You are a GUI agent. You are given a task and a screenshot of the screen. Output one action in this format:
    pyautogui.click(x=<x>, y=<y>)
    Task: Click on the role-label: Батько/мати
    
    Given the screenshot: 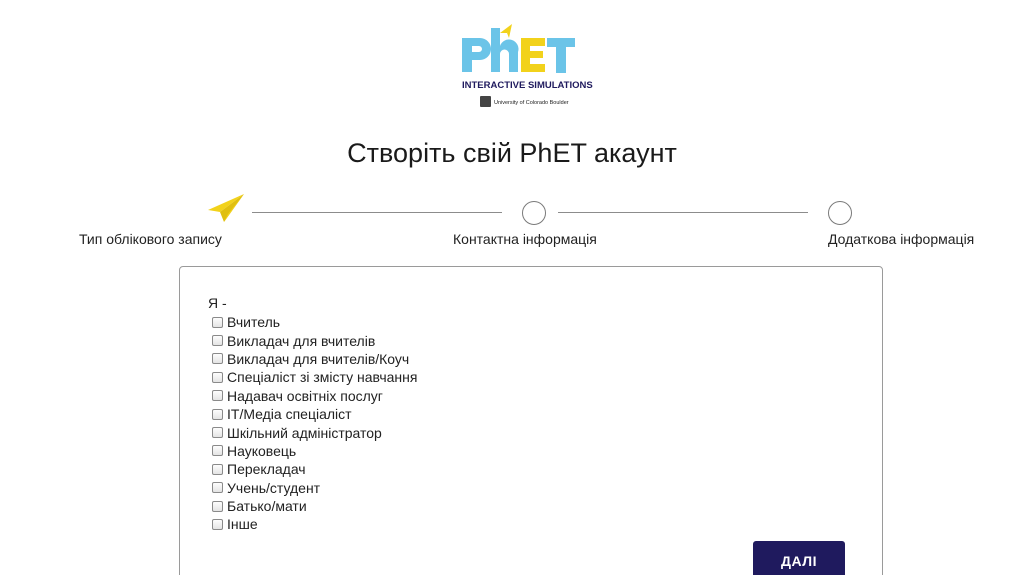 What is the action you would take?
    pyautogui.click(x=267, y=506)
    